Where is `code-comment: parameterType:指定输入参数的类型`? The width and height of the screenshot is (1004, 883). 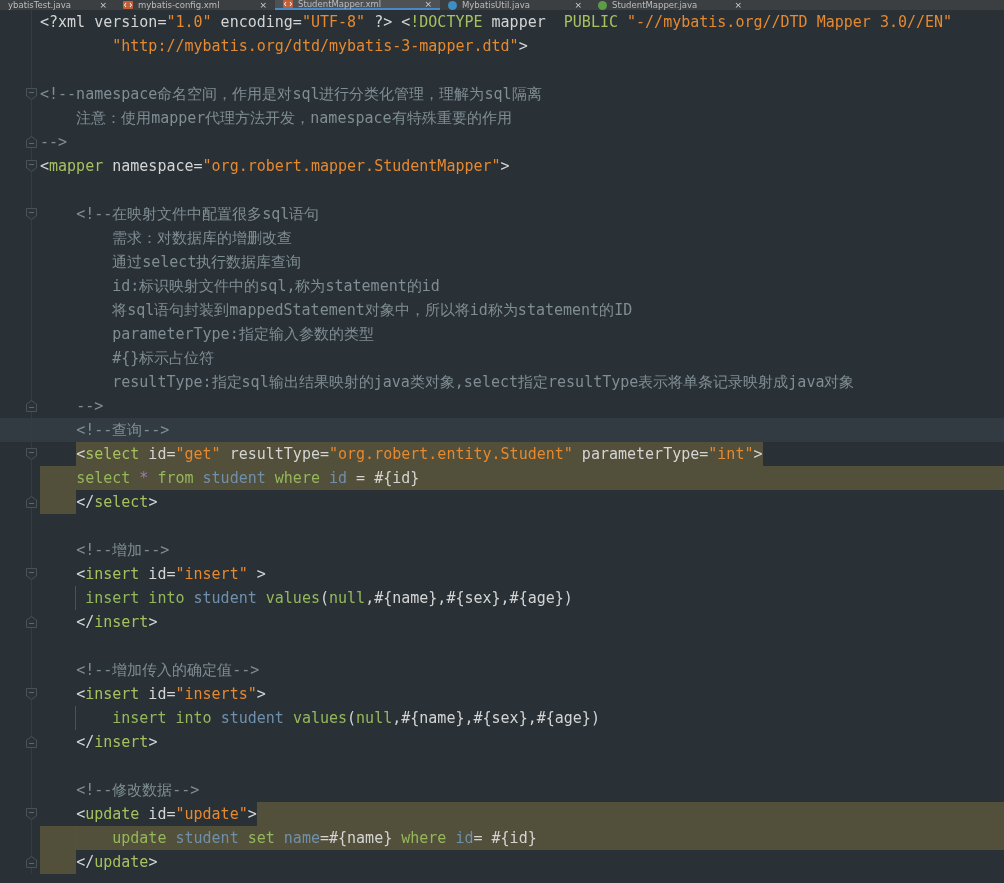
code-comment: parameterType:指定输入参数的类型 is located at coordinates (243, 334).